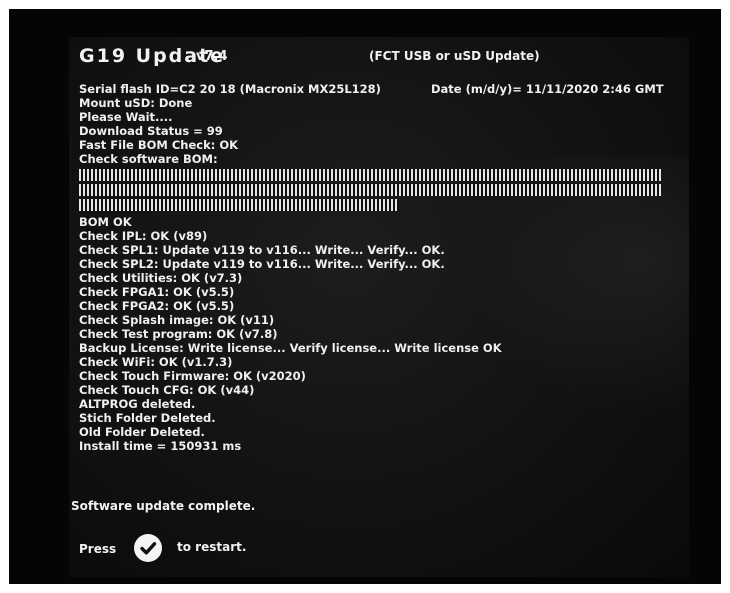 Image resolution: width=730 pixels, height=593 pixels. What do you see at coordinates (137, 404) in the screenshot?
I see `log-line: ALTPROG deleted.` at bounding box center [137, 404].